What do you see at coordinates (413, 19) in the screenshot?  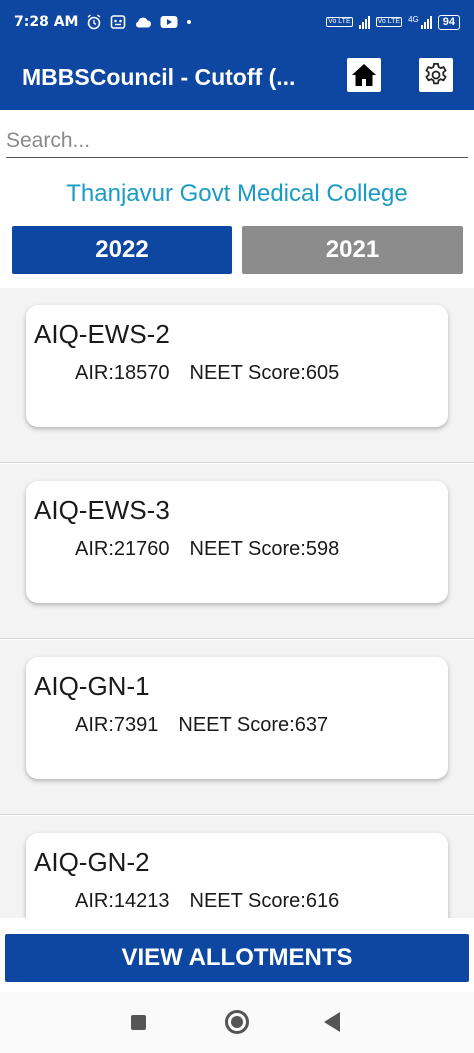 I see `network-type-label: 4G` at bounding box center [413, 19].